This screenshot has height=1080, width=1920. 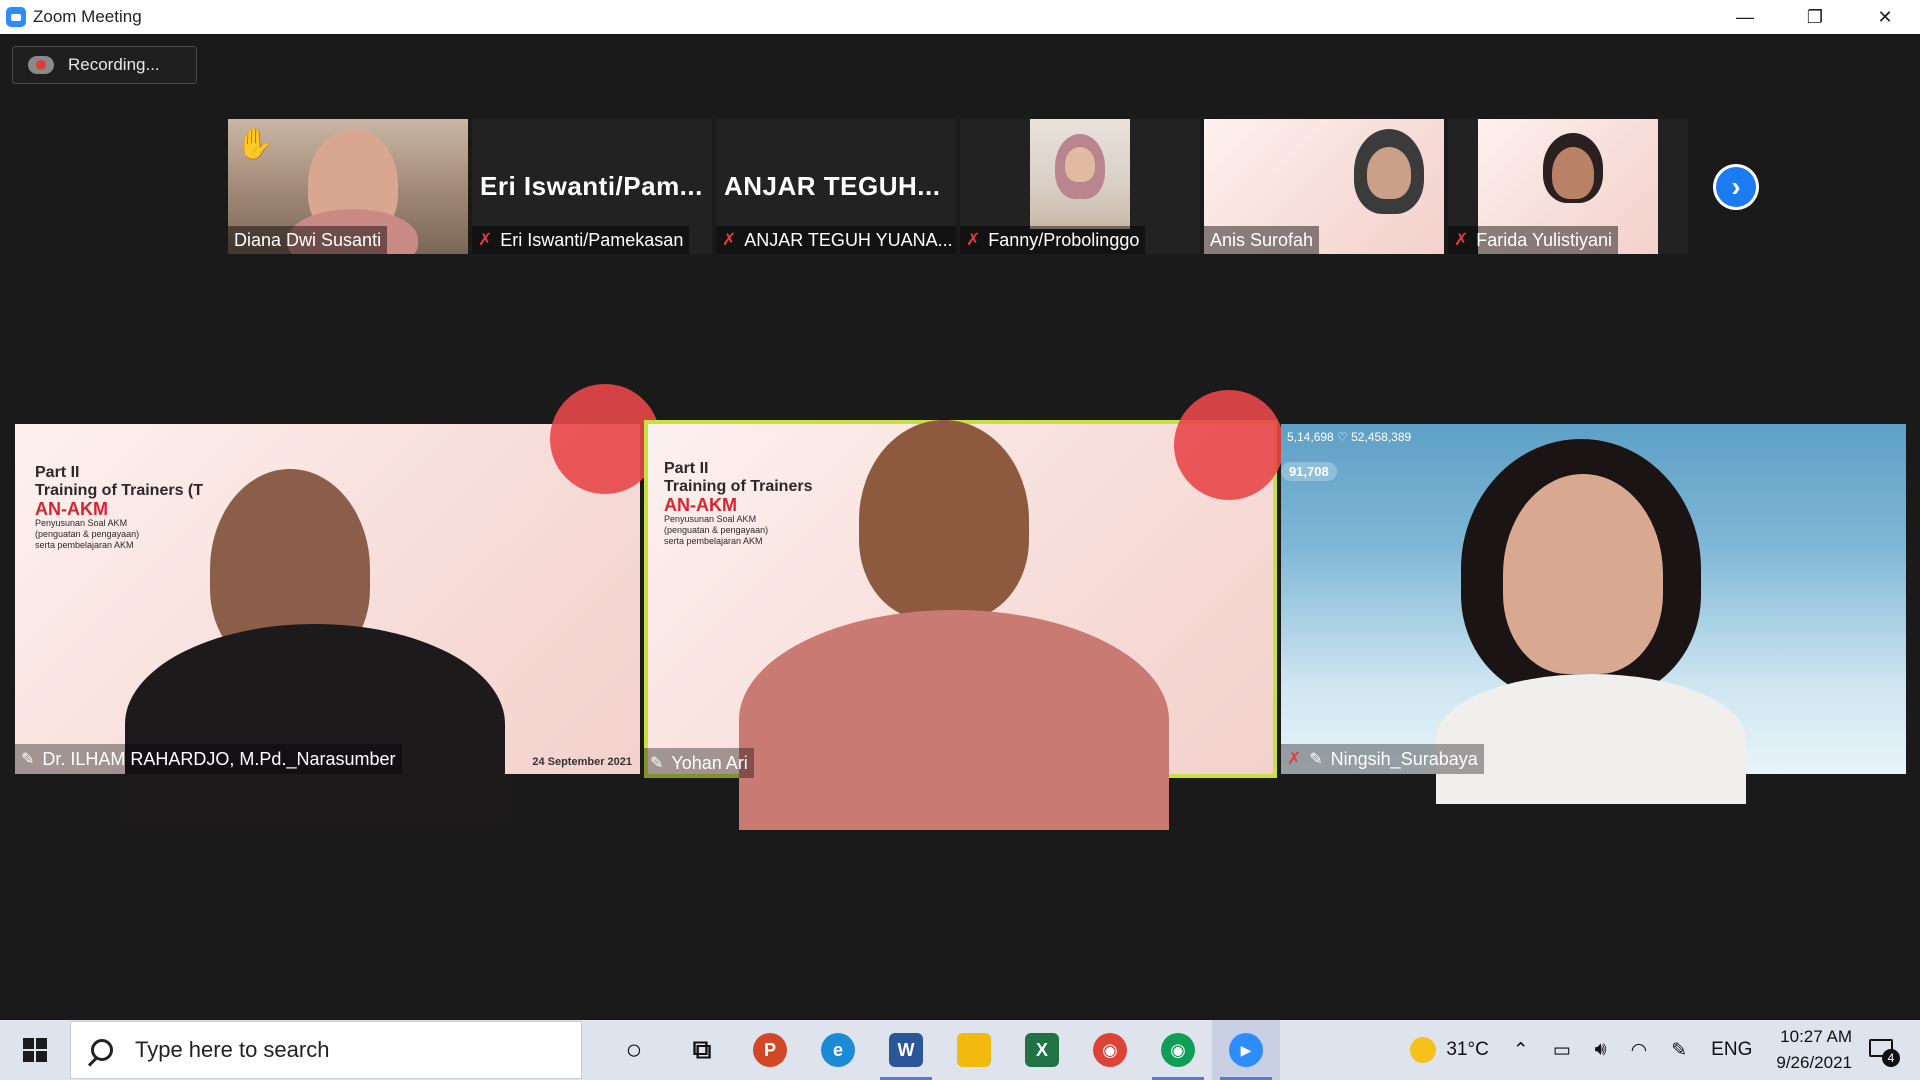 What do you see at coordinates (960, 17) in the screenshot?
I see `window-title-bar: Zoom Meeting — ❐ ✕` at bounding box center [960, 17].